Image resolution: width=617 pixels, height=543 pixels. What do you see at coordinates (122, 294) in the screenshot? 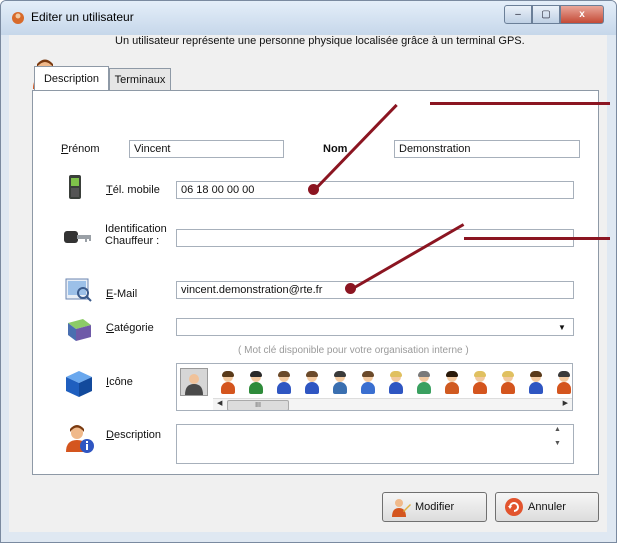
I see `email-label: E-Mail` at bounding box center [122, 294].